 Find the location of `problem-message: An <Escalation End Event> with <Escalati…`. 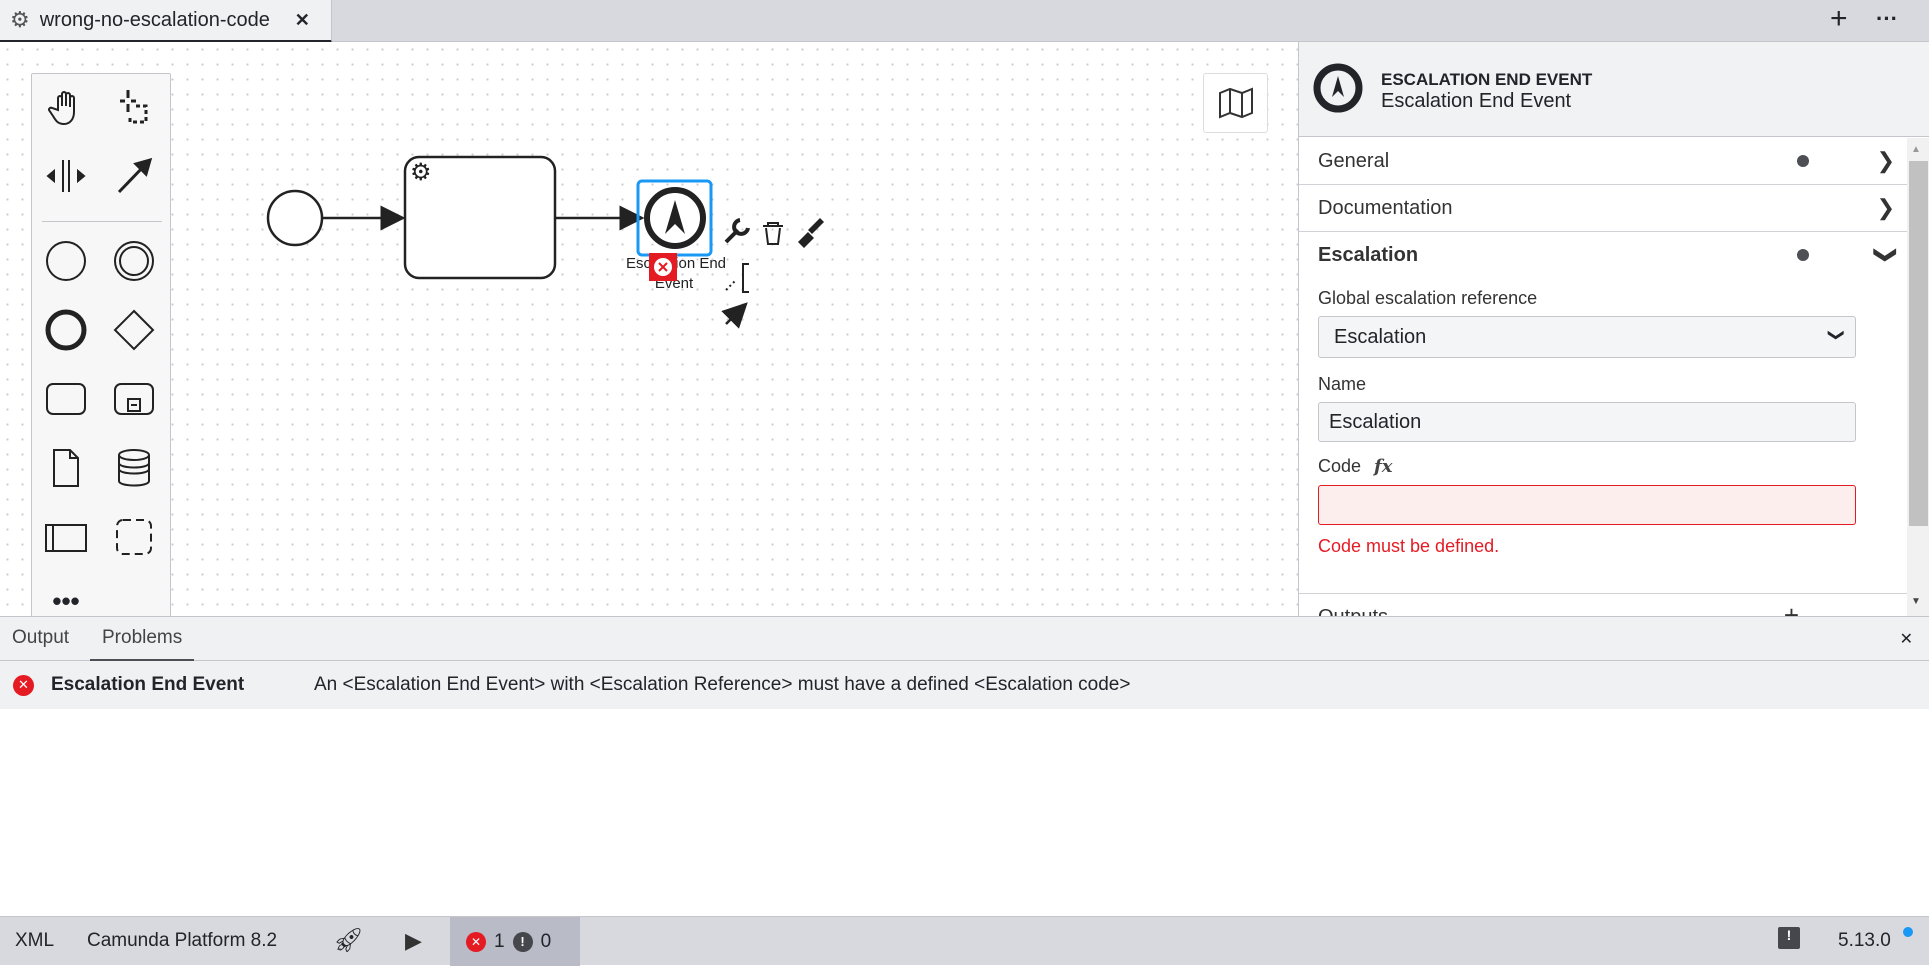

problem-message: An <Escalation End Event> with <Escalati… is located at coordinates (722, 684).